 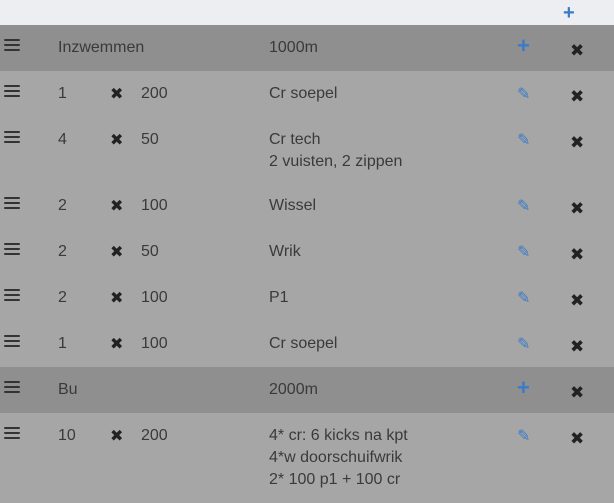 What do you see at coordinates (571, 13) in the screenshot?
I see `add-group-plus-icon: +` at bounding box center [571, 13].